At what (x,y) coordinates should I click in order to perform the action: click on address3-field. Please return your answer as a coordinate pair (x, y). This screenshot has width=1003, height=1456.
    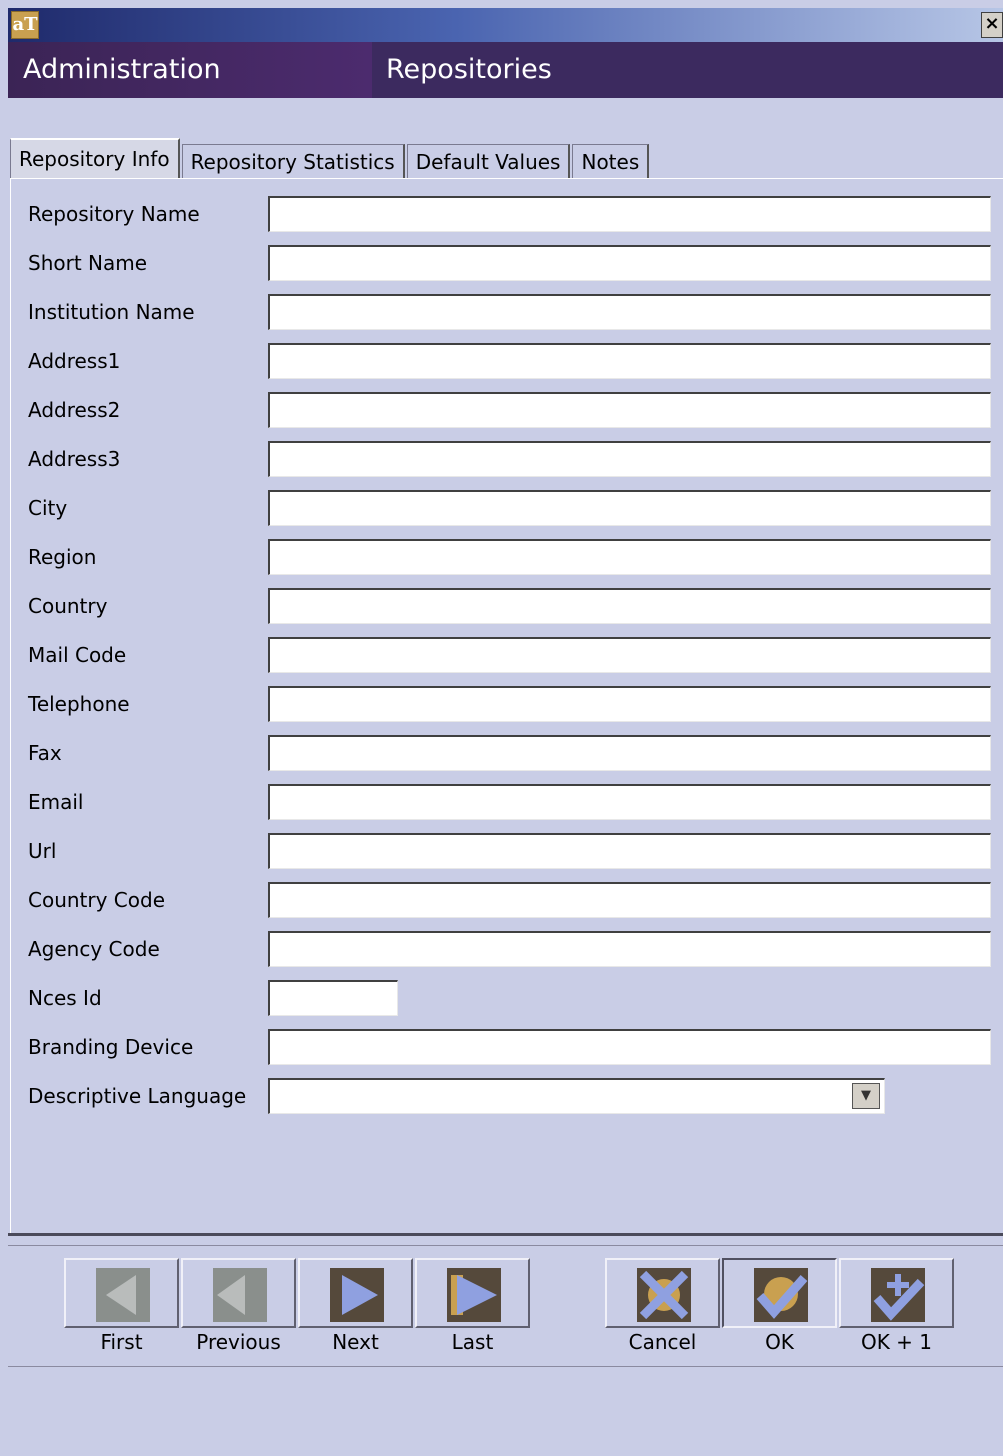
    Looking at the image, I should click on (629, 459).